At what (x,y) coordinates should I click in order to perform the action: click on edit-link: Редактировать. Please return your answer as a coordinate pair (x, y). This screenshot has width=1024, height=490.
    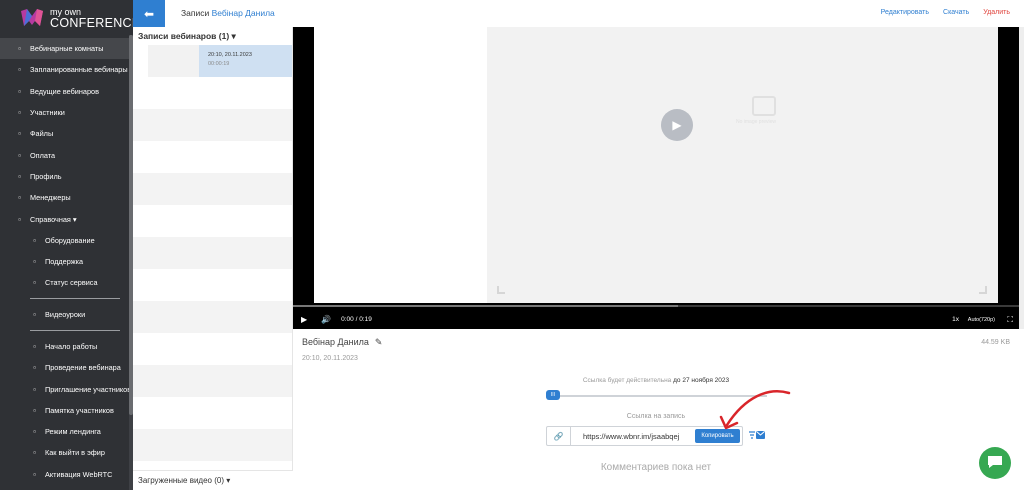
    Looking at the image, I should click on (905, 12).